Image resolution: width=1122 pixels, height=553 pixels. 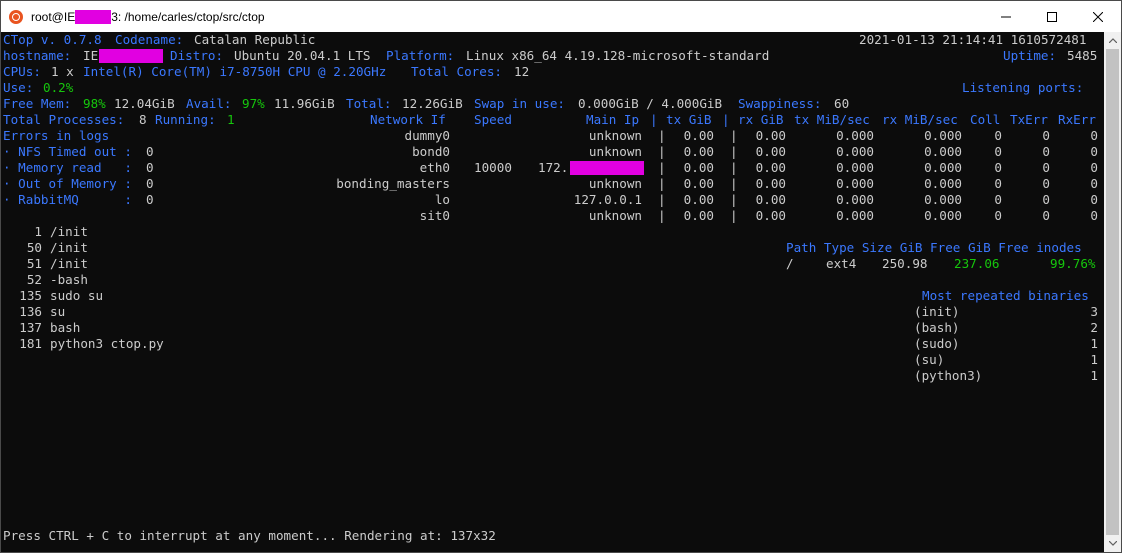 I want to click on error-label: · Memory read :, so click(x=67, y=167).